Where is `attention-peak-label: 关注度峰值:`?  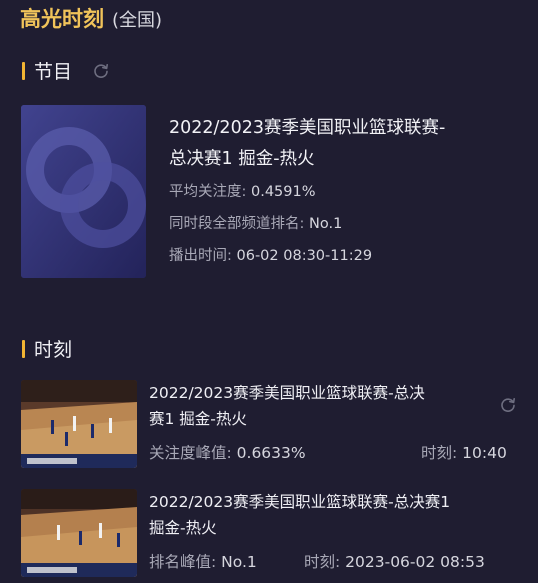 attention-peak-label: 关注度峰值: is located at coordinates (193, 453).